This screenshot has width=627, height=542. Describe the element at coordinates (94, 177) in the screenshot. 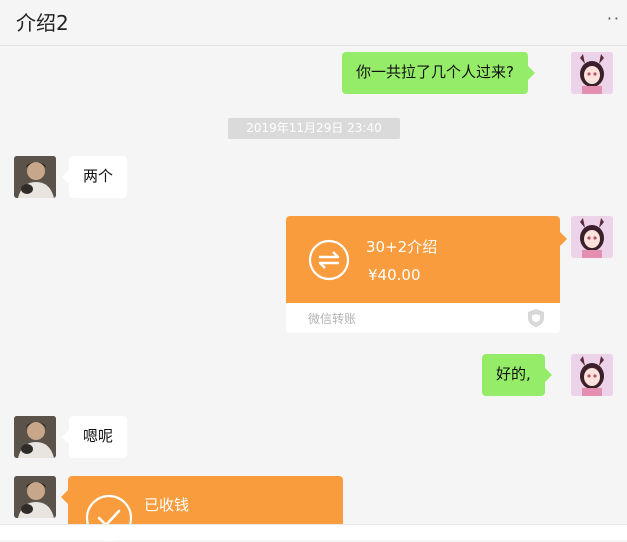

I see `message-bubble-received: 两个` at that location.